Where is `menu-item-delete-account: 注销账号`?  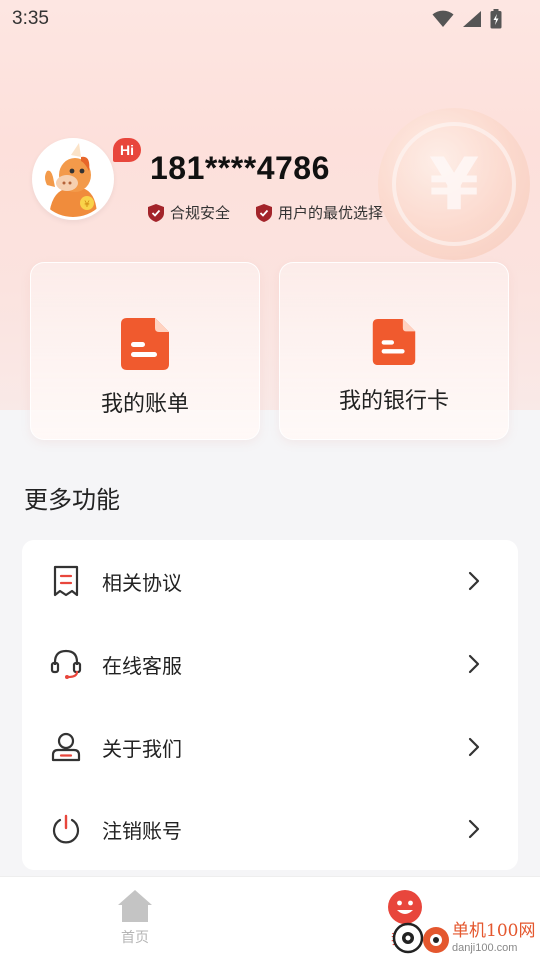 menu-item-delete-account: 注销账号 is located at coordinates (270, 829).